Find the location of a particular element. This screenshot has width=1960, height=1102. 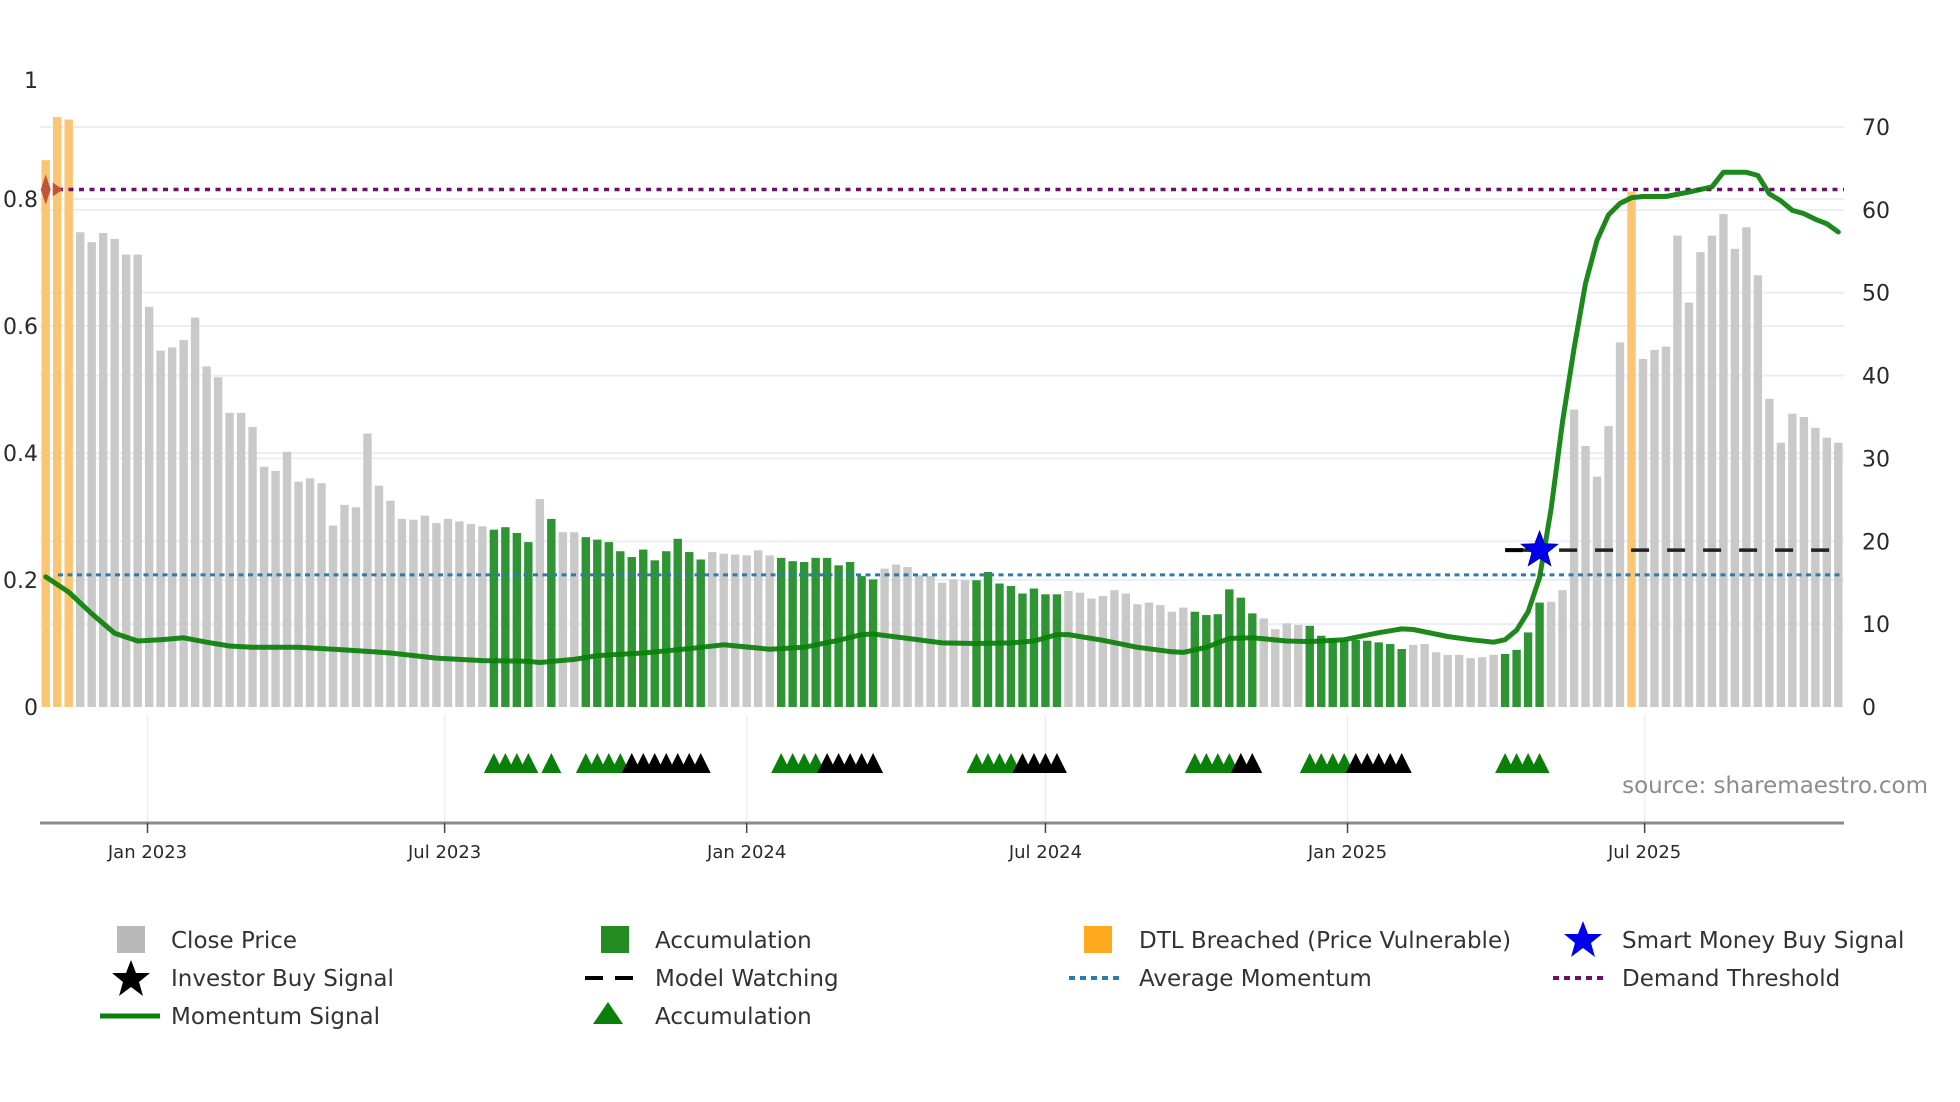

legend-item-close-price: Close Price is located at coordinates (207, 940).